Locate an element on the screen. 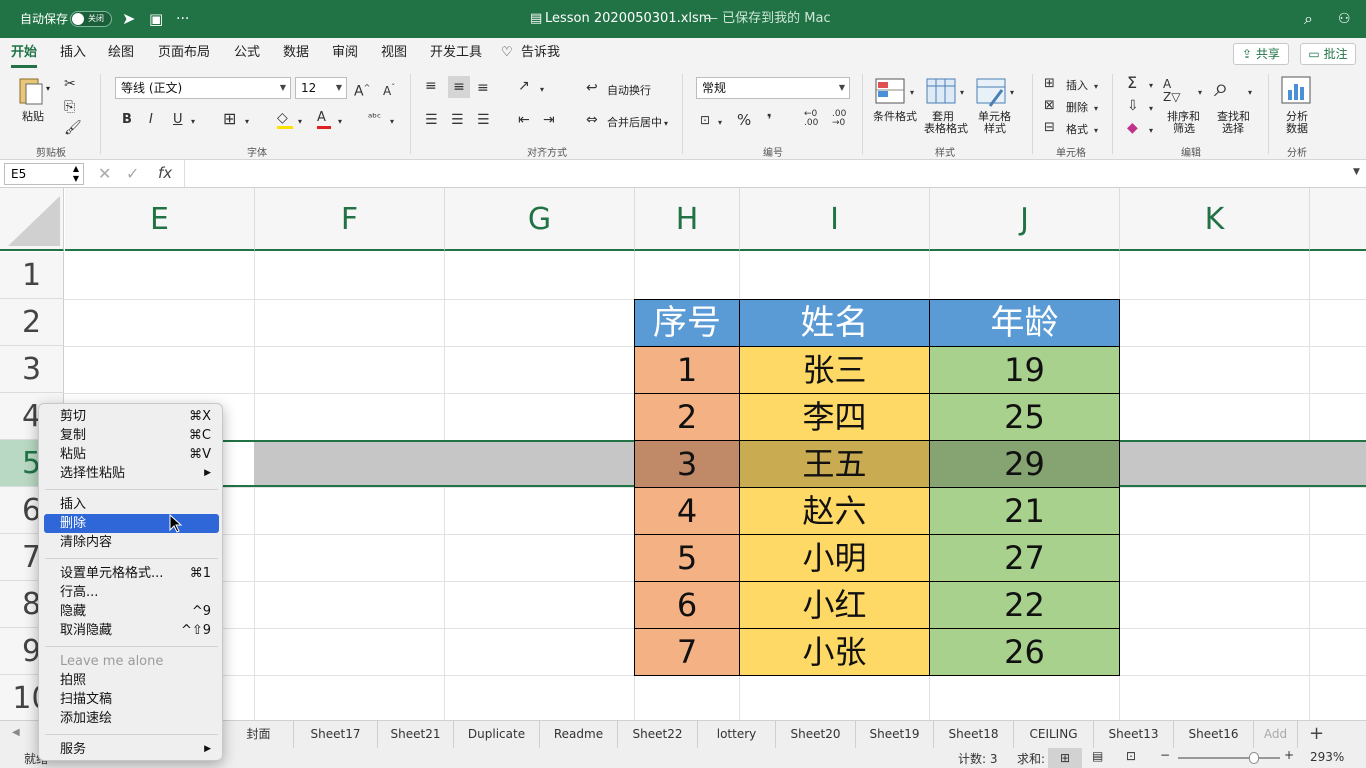 The width and height of the screenshot is (1366, 768). zoom-level: 293% is located at coordinates (1327, 757).